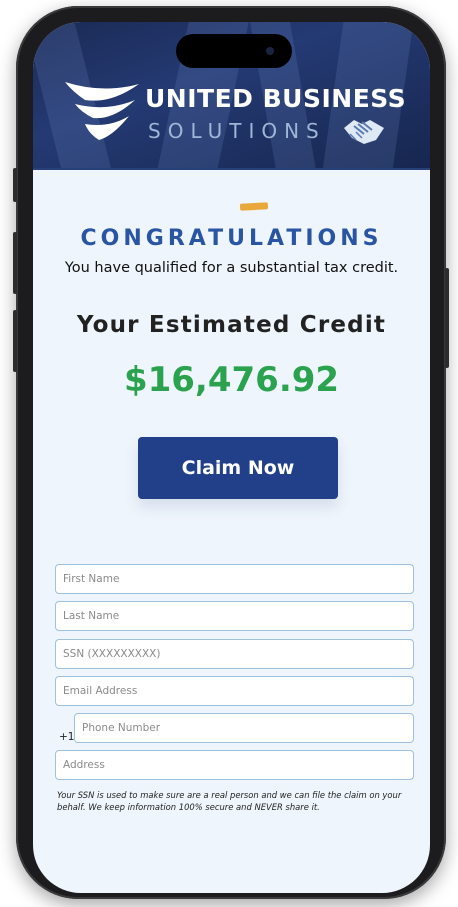 Image resolution: width=458 pixels, height=907 pixels. Describe the element at coordinates (270, 51) in the screenshot. I see `front-camera` at that location.